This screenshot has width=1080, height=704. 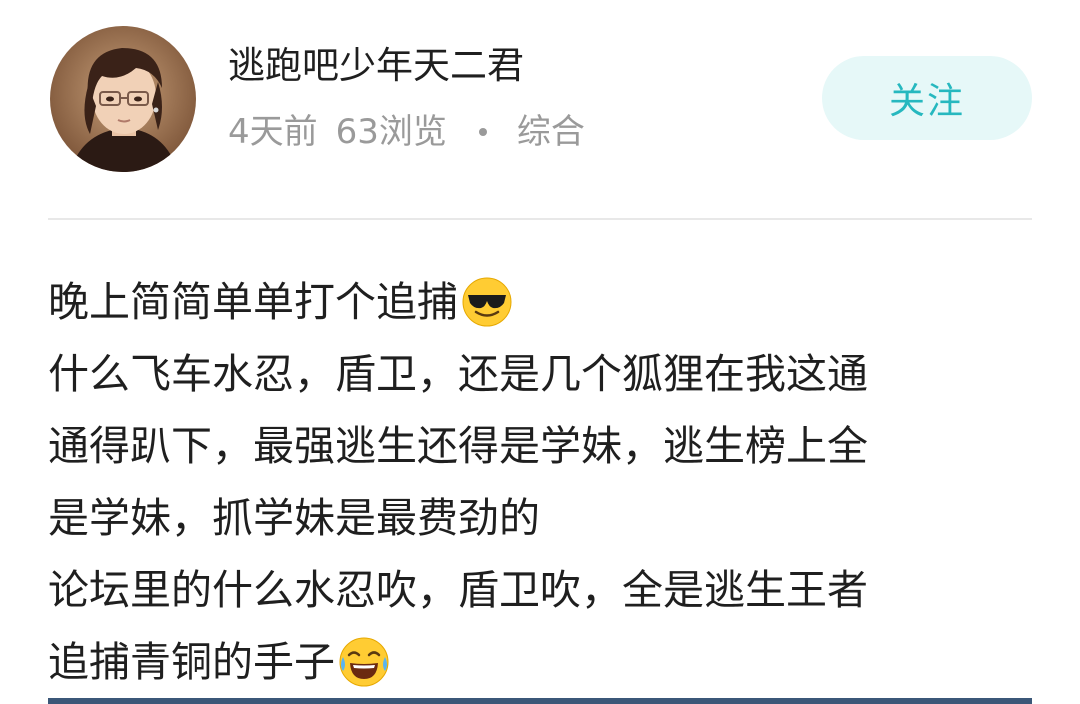 What do you see at coordinates (376, 66) in the screenshot?
I see `author-username: 逃跑吧少年天二君` at bounding box center [376, 66].